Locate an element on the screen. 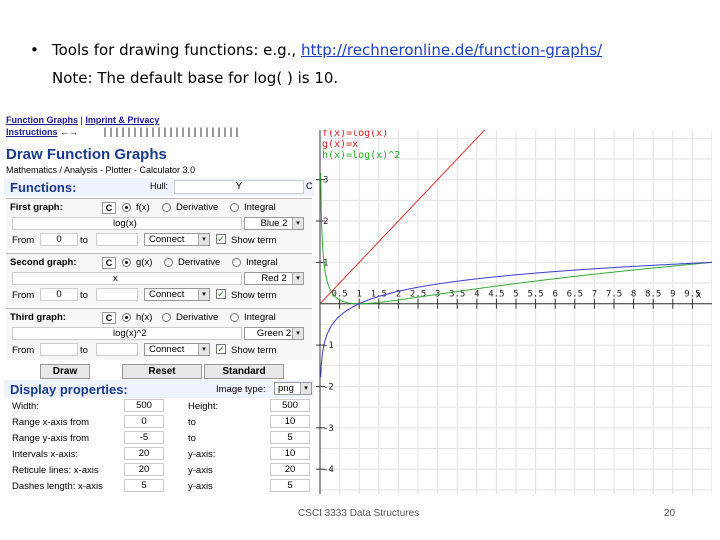  function-expression-input: log(x) is located at coordinates (127, 223).